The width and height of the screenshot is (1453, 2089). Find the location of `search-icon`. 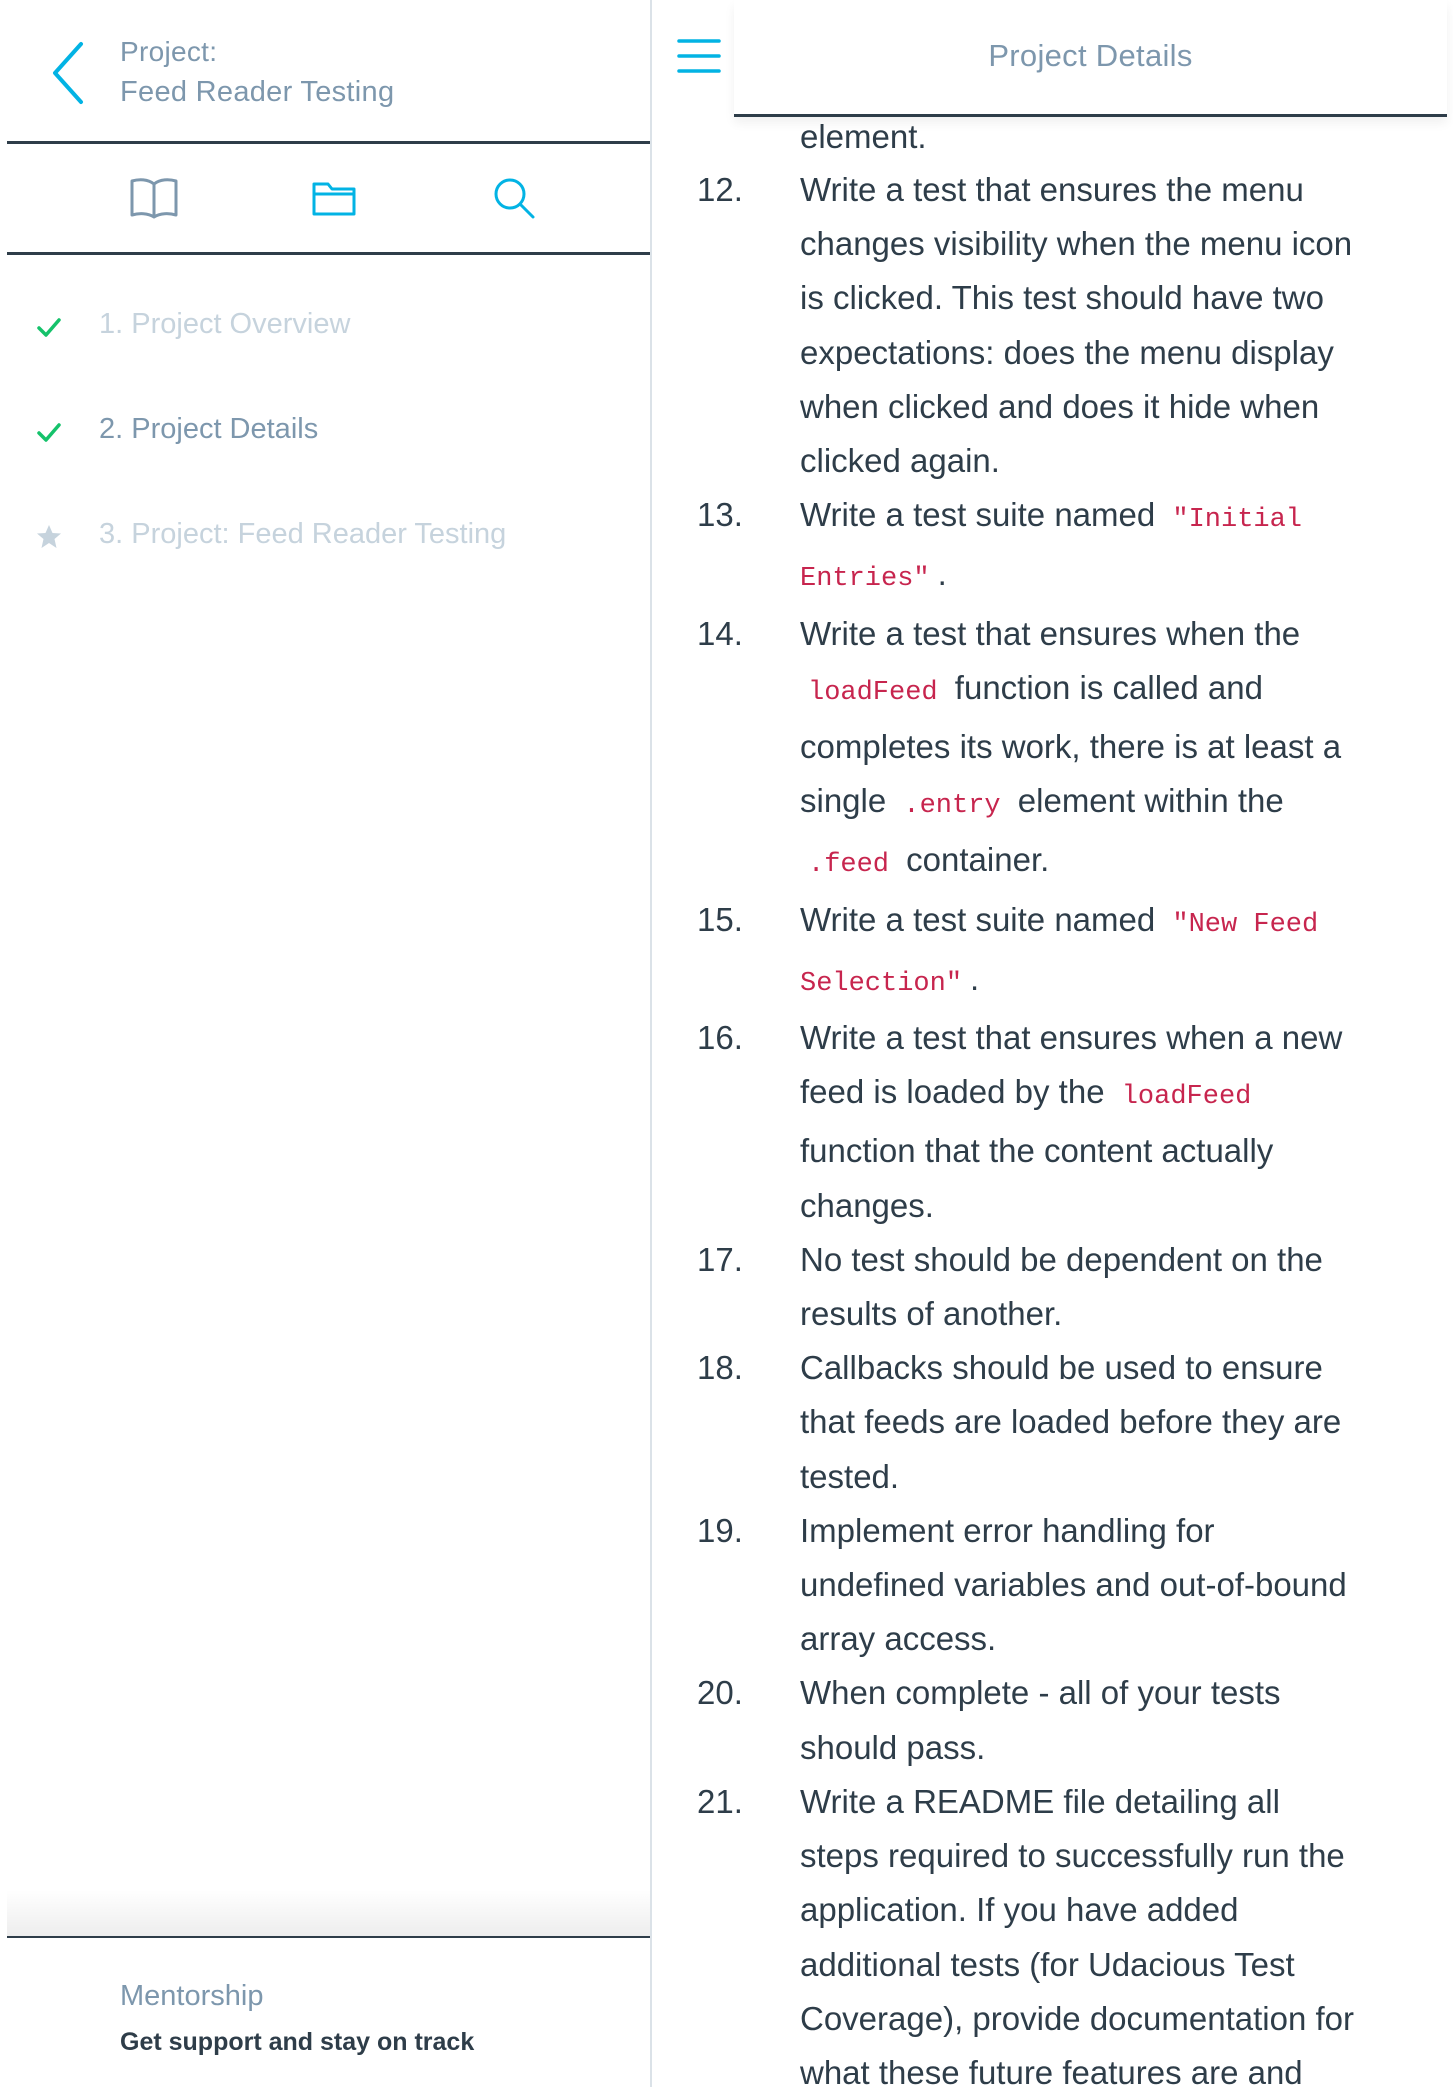

search-icon is located at coordinates (514, 198).